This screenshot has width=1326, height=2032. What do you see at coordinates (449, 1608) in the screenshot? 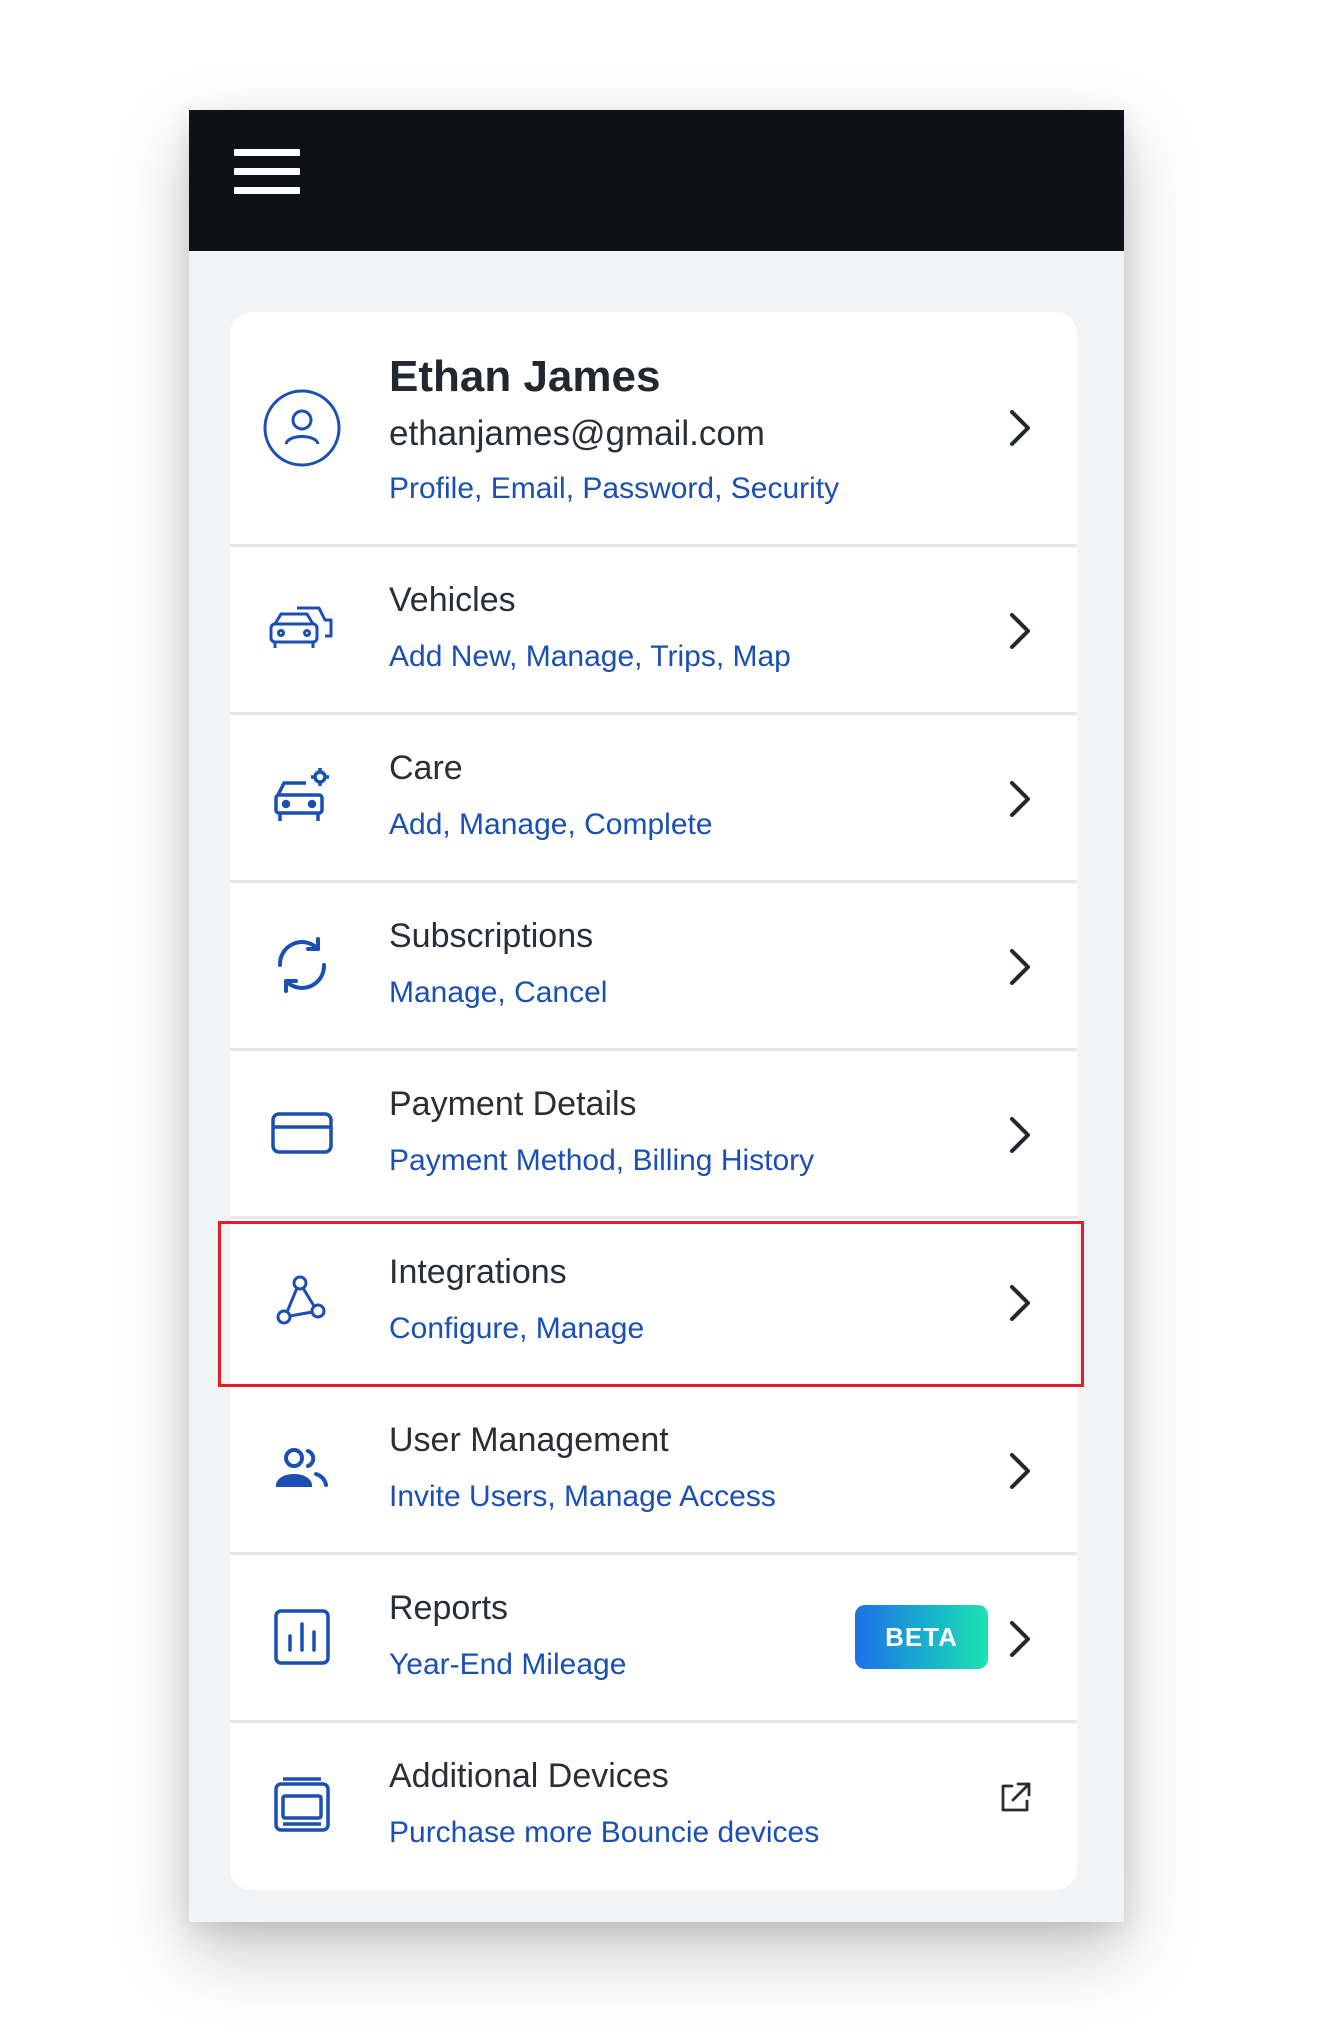
I see `menu-title: Reports` at bounding box center [449, 1608].